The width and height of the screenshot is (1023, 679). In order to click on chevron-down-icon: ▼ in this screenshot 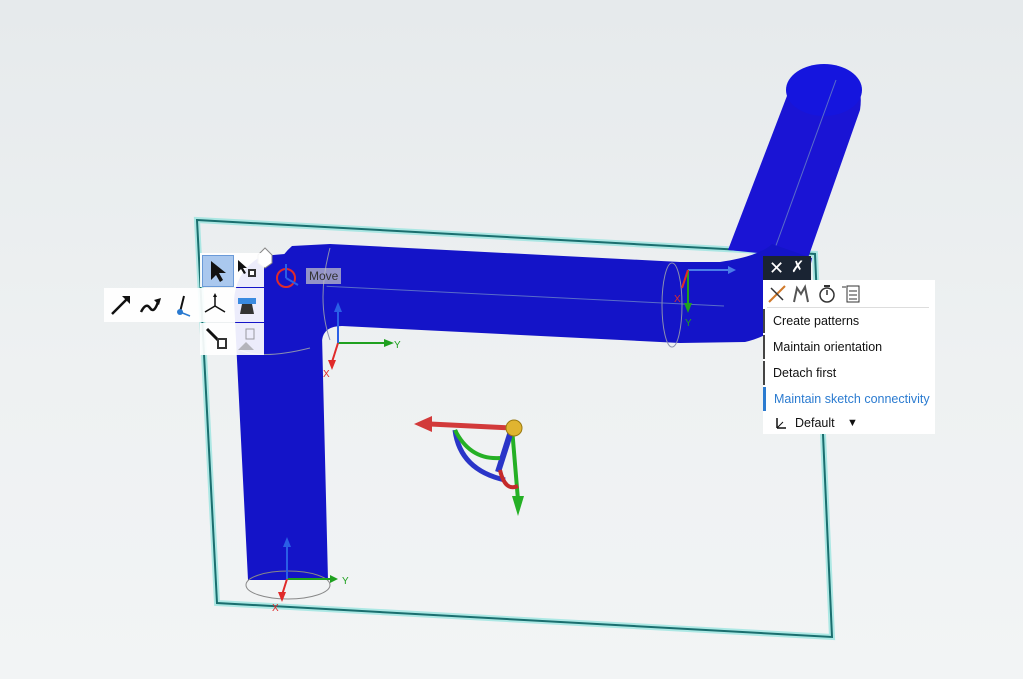, I will do `click(852, 423)`.